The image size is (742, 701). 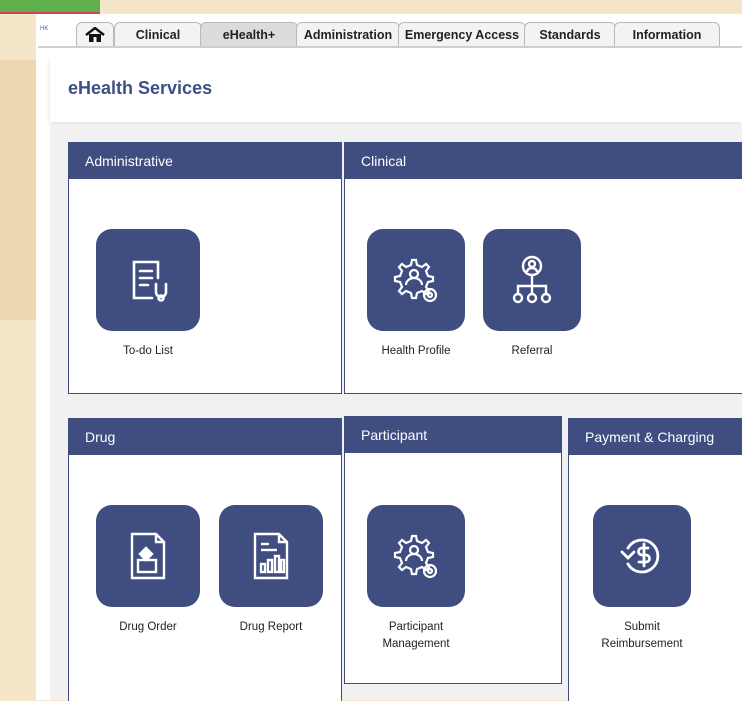 I want to click on drug-report-button, so click(x=271, y=556).